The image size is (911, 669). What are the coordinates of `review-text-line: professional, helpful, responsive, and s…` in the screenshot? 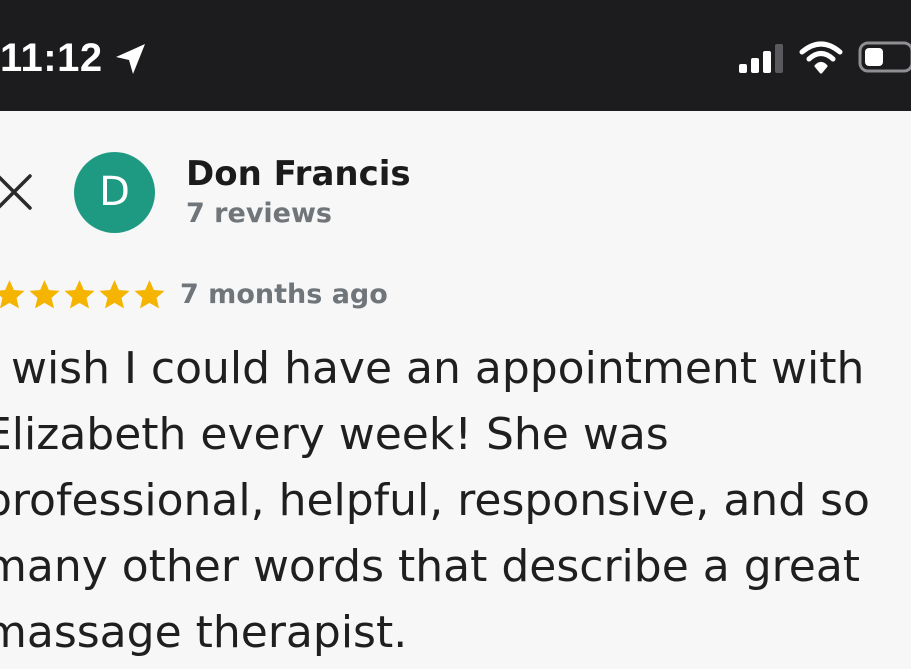 It's located at (435, 500).